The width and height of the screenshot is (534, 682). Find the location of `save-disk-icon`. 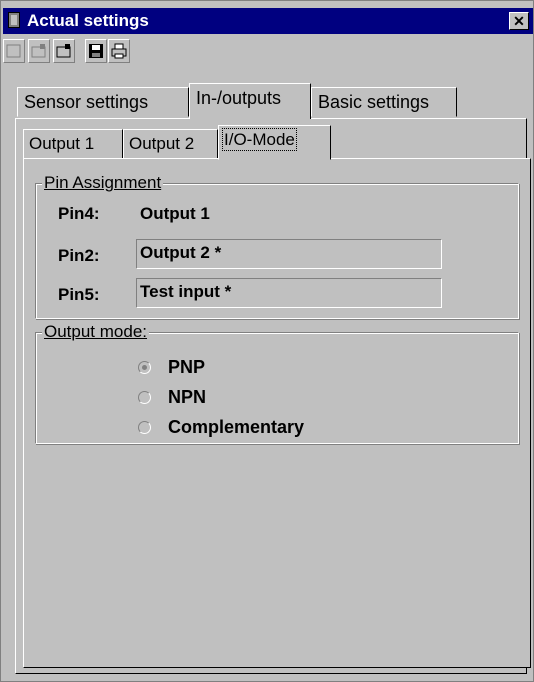

save-disk-icon is located at coordinates (96, 51).